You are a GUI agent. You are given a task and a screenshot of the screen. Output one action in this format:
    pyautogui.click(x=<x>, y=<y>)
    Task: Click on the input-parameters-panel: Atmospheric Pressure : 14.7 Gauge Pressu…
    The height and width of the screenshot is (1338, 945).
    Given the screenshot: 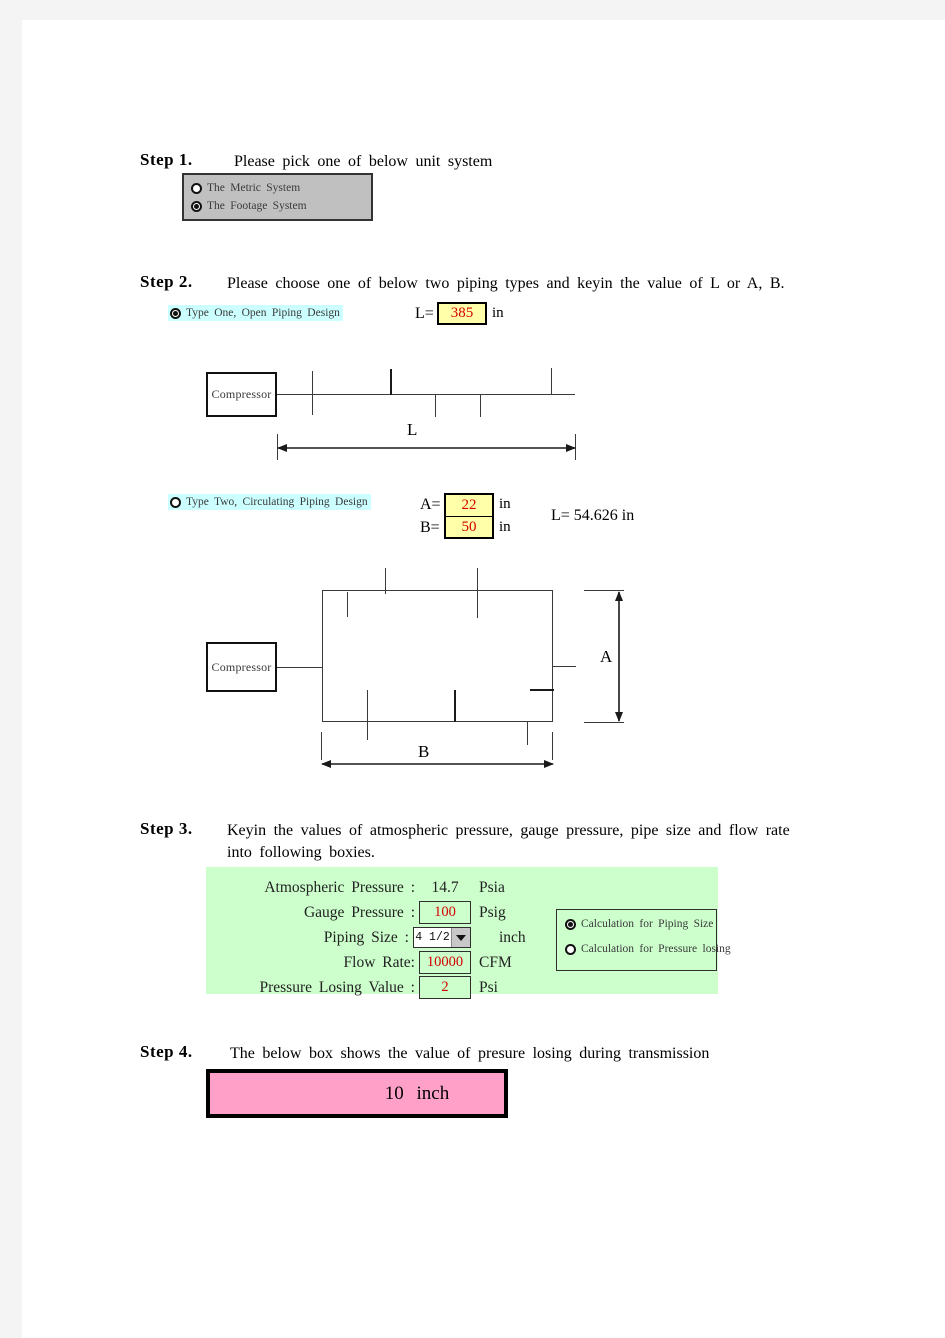 What is the action you would take?
    pyautogui.click(x=468, y=933)
    